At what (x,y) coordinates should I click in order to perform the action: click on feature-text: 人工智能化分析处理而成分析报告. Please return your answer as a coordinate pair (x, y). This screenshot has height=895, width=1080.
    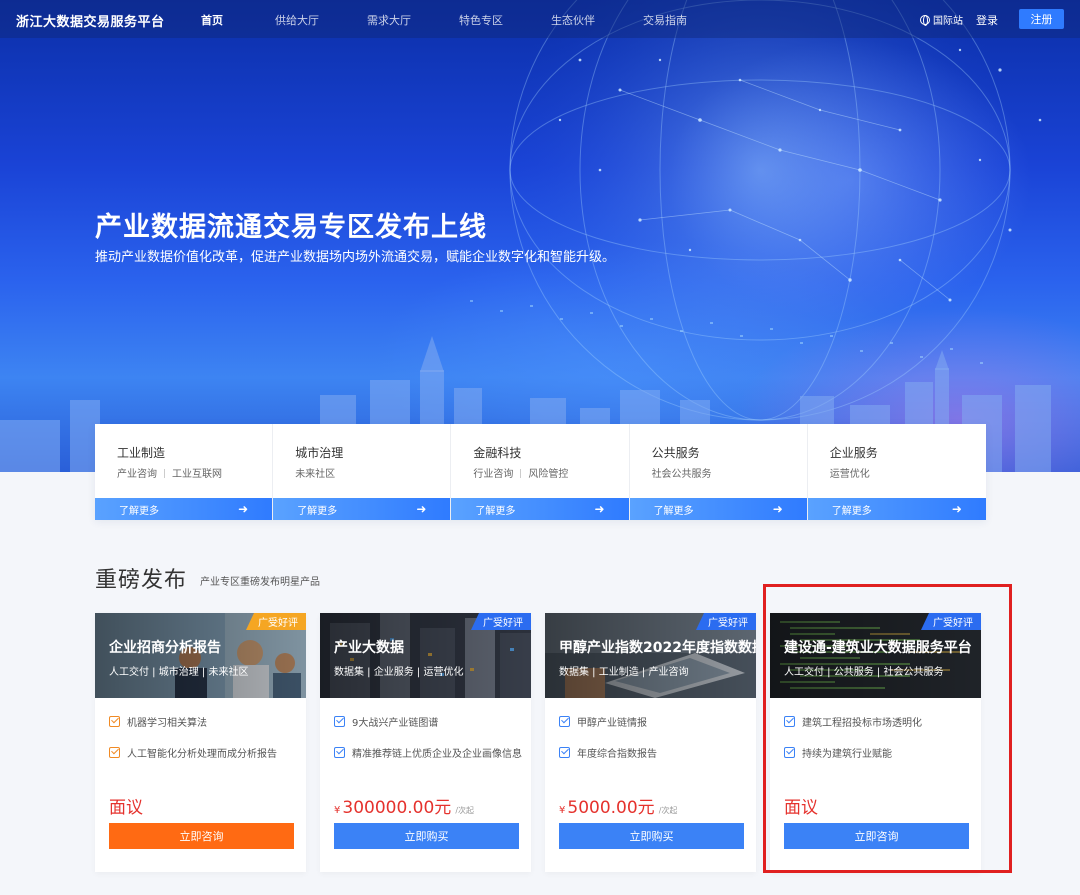
    Looking at the image, I should click on (202, 754).